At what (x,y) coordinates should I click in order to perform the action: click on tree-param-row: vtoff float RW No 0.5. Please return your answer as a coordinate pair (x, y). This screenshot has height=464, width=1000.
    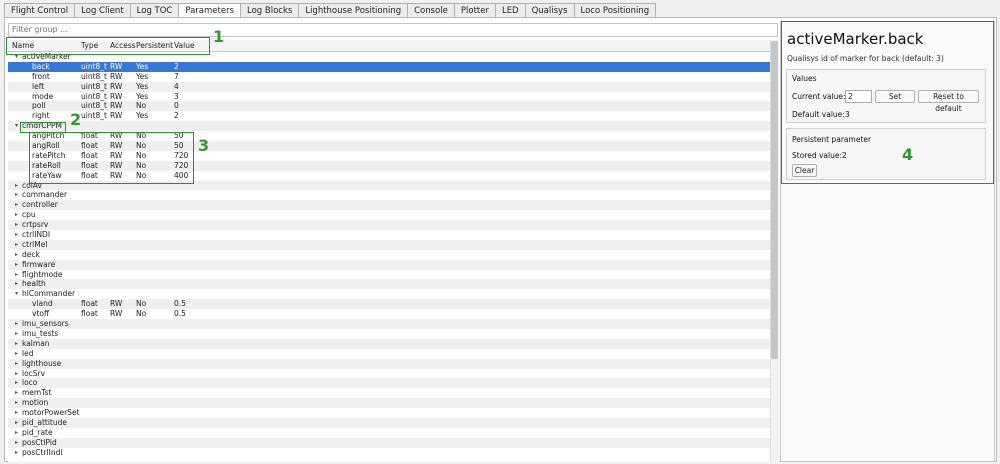
    Looking at the image, I should click on (389, 314).